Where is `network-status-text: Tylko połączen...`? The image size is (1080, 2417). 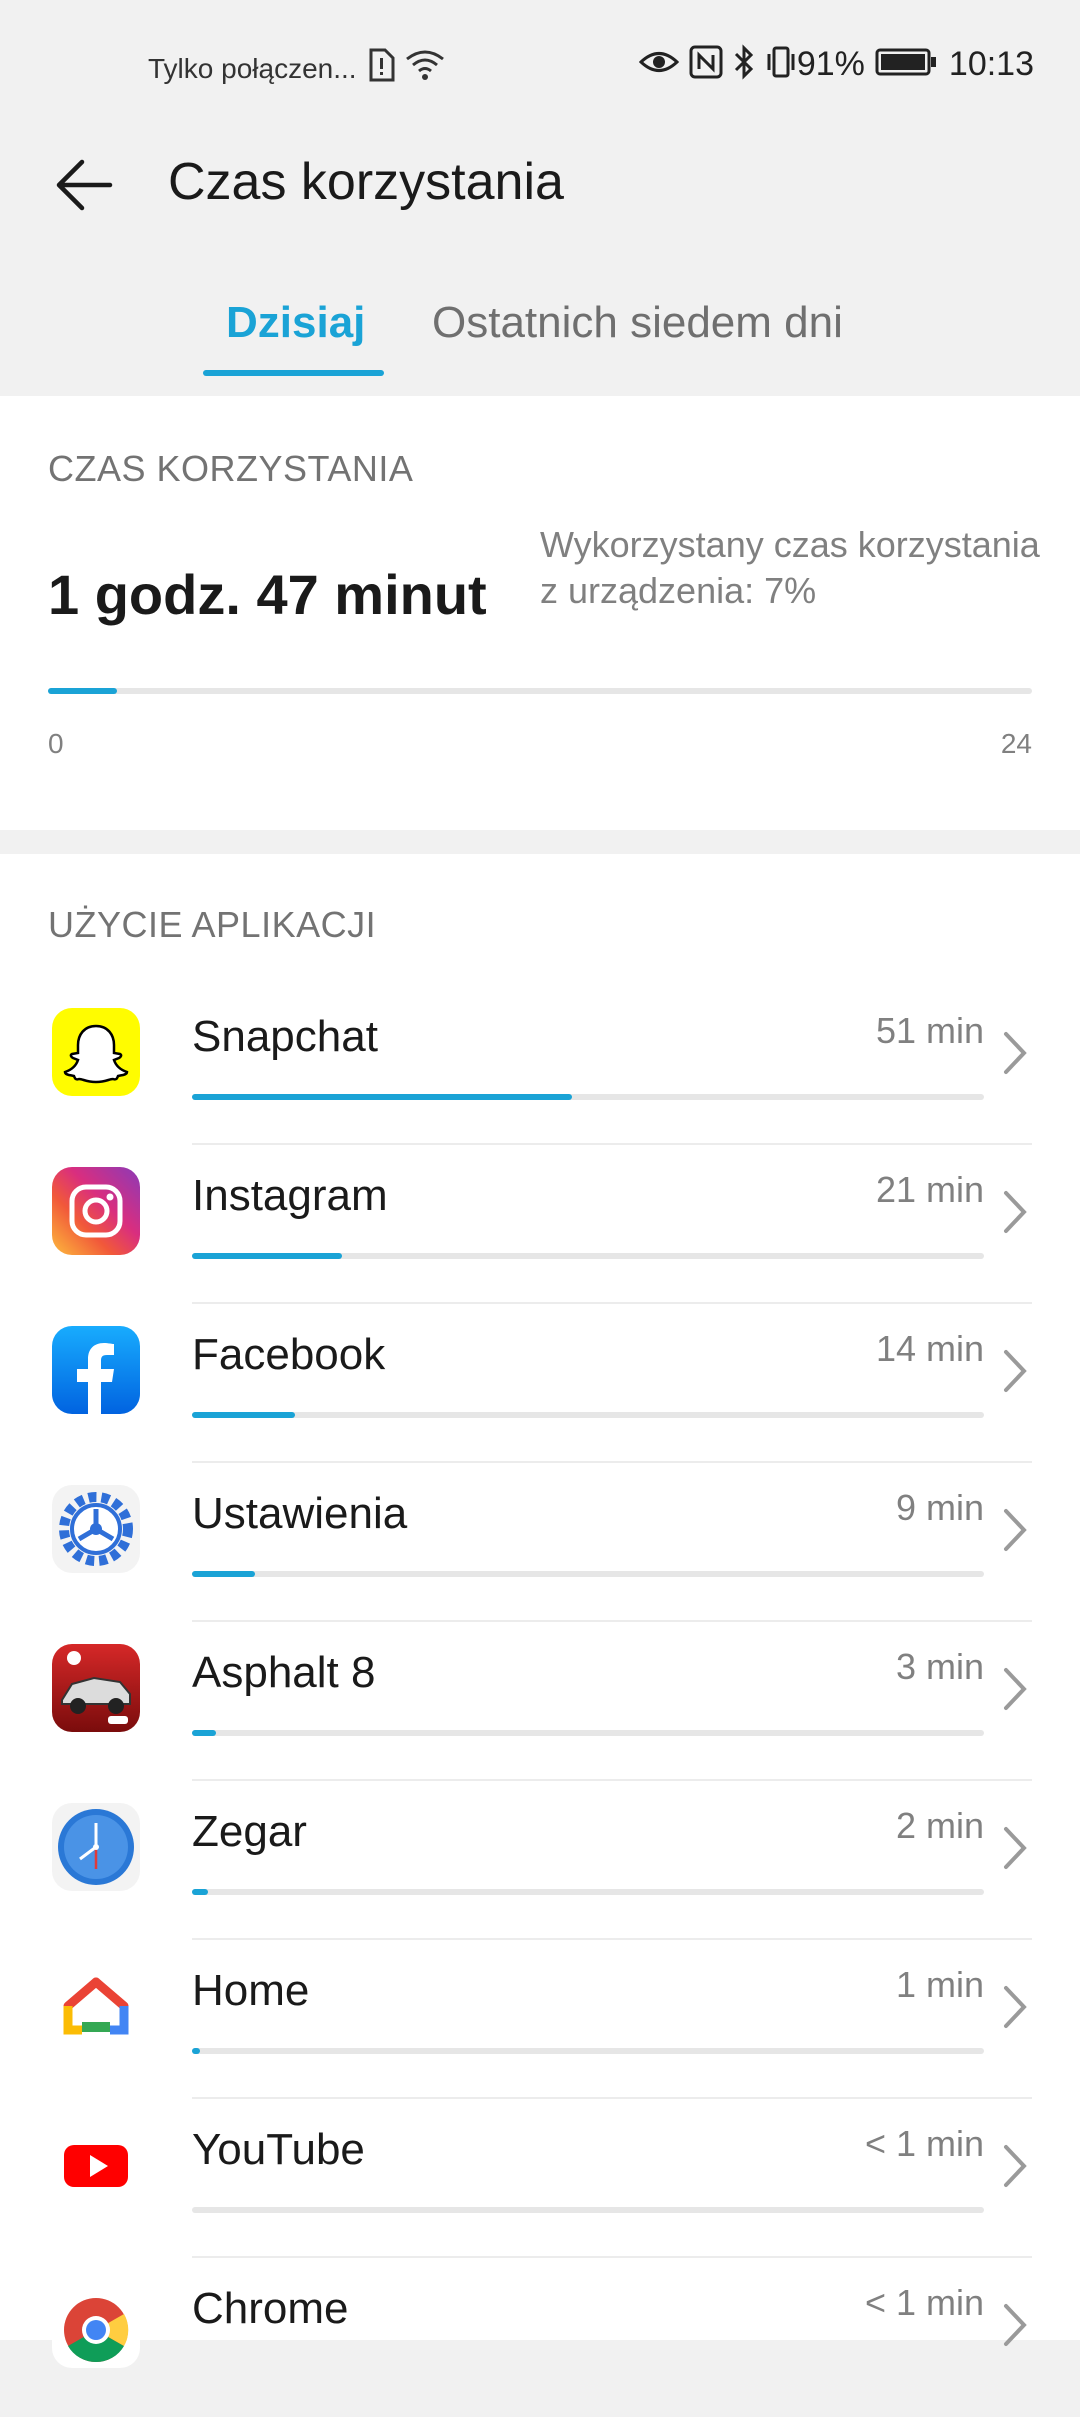 network-status-text: Tylko połączen... is located at coordinates (252, 68).